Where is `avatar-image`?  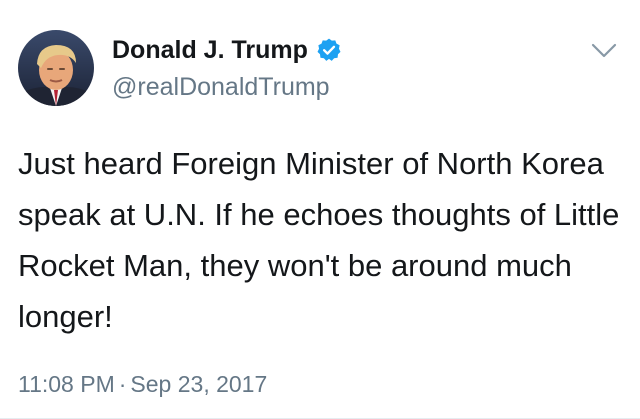
avatar-image is located at coordinates (56, 68).